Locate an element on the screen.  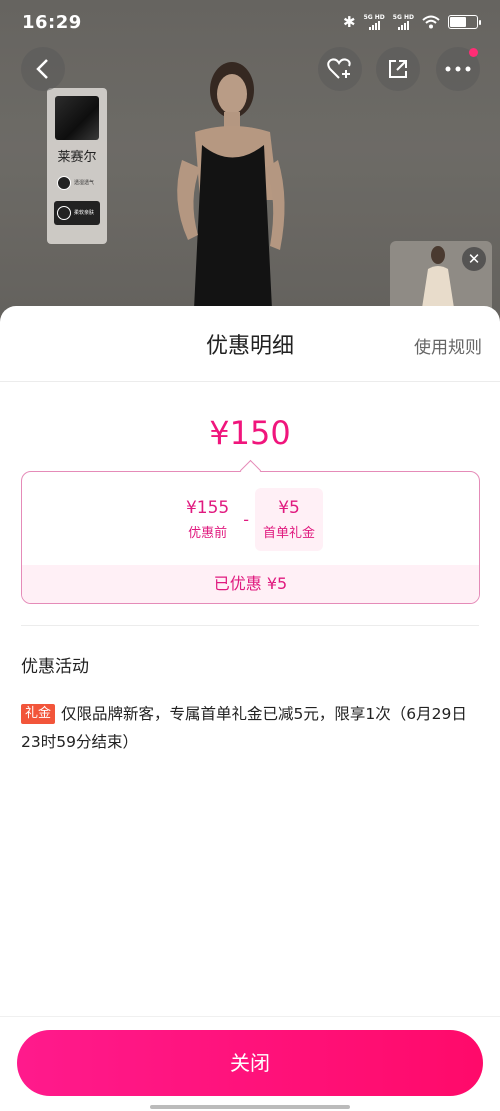
status-time: 16:29 is located at coordinates (52, 22).